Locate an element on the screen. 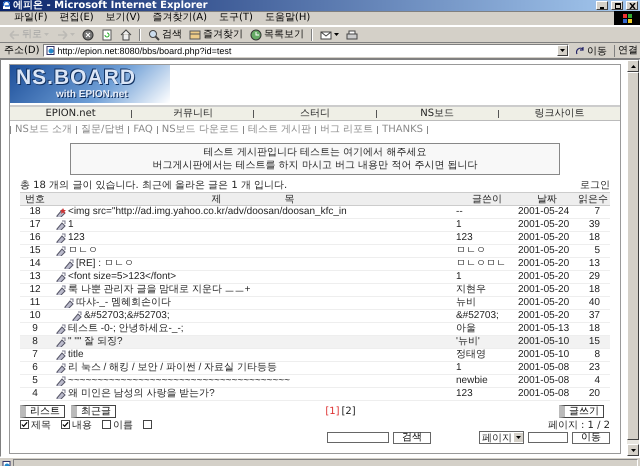 Image resolution: width=640 pixels, height=466 pixels. post-row: 5 ~~~~~~~~~~~~~~~~~~~~~~~~~~~~~~~~~~~~~~ newbie 2001-05-08 4 is located at coordinates (315, 381).